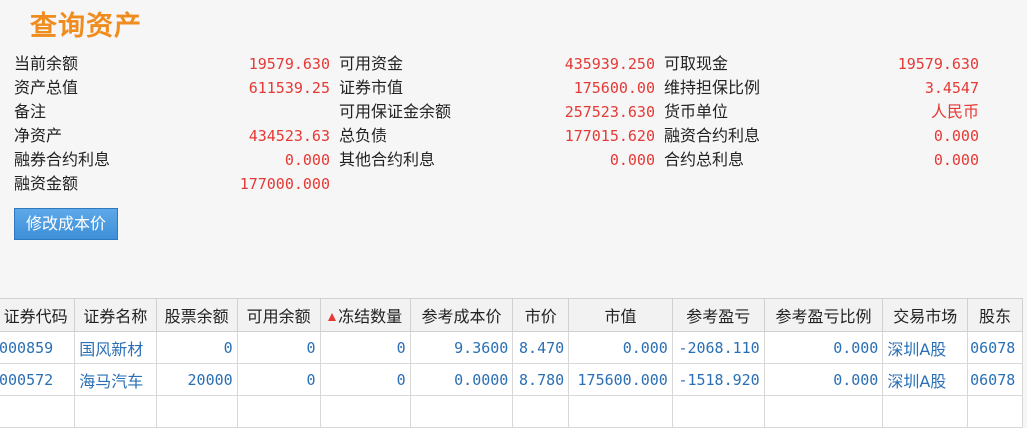 Image resolution: width=1027 pixels, height=428 pixels. Describe the element at coordinates (461, 347) in the screenshot. I see `cell-ref-cost: 9.3600` at that location.